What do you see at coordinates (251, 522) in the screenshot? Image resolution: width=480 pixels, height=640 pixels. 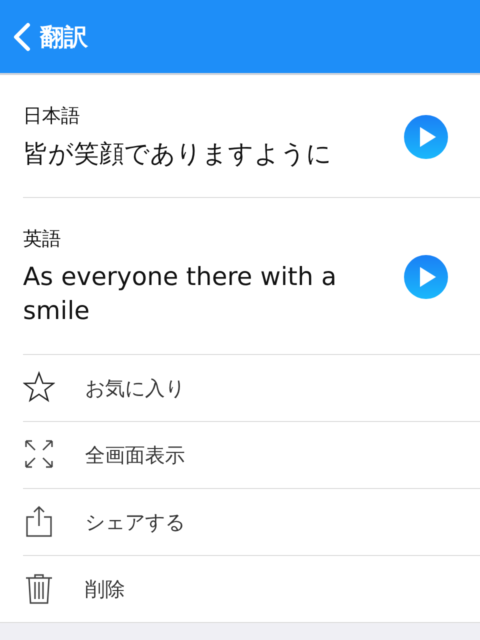 I see `action-row: シェアする` at bounding box center [251, 522].